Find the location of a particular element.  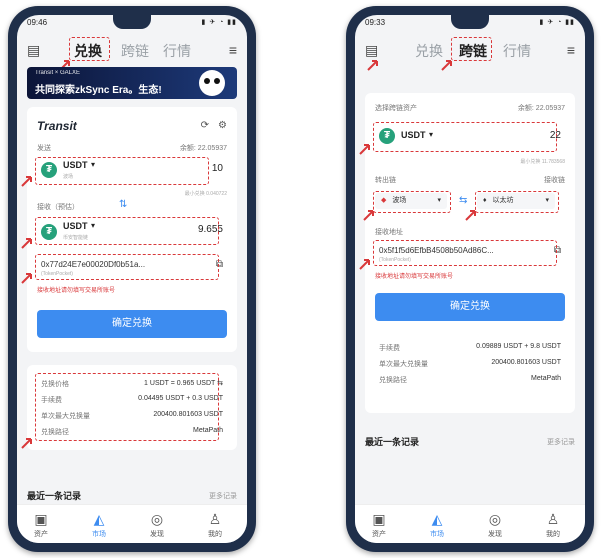

status-time: 09:33 is located at coordinates (375, 22).